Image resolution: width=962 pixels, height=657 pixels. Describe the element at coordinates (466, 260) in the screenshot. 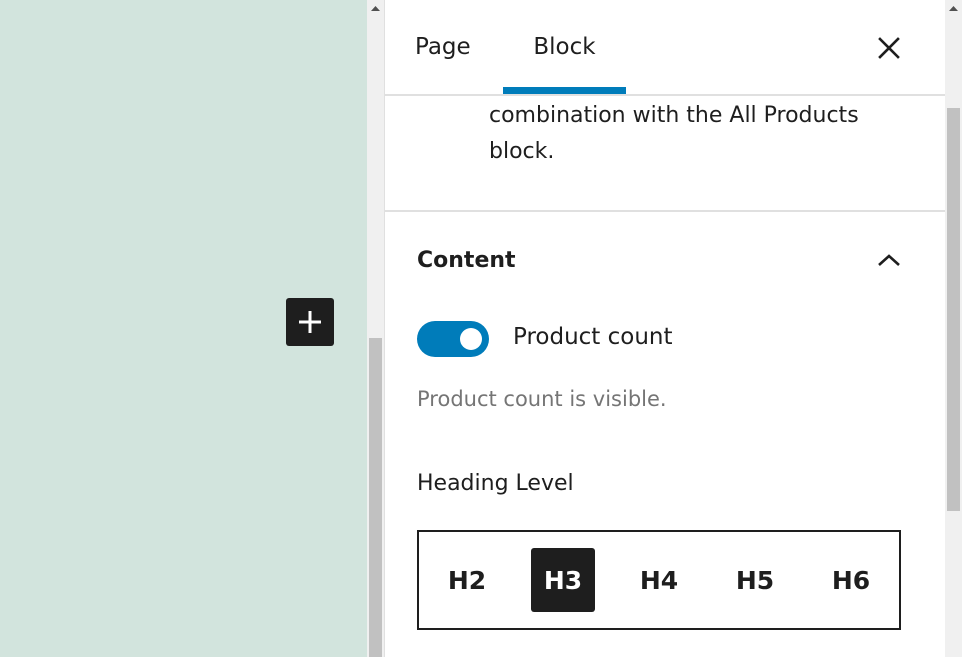

I see `content-panel-title: Content` at that location.